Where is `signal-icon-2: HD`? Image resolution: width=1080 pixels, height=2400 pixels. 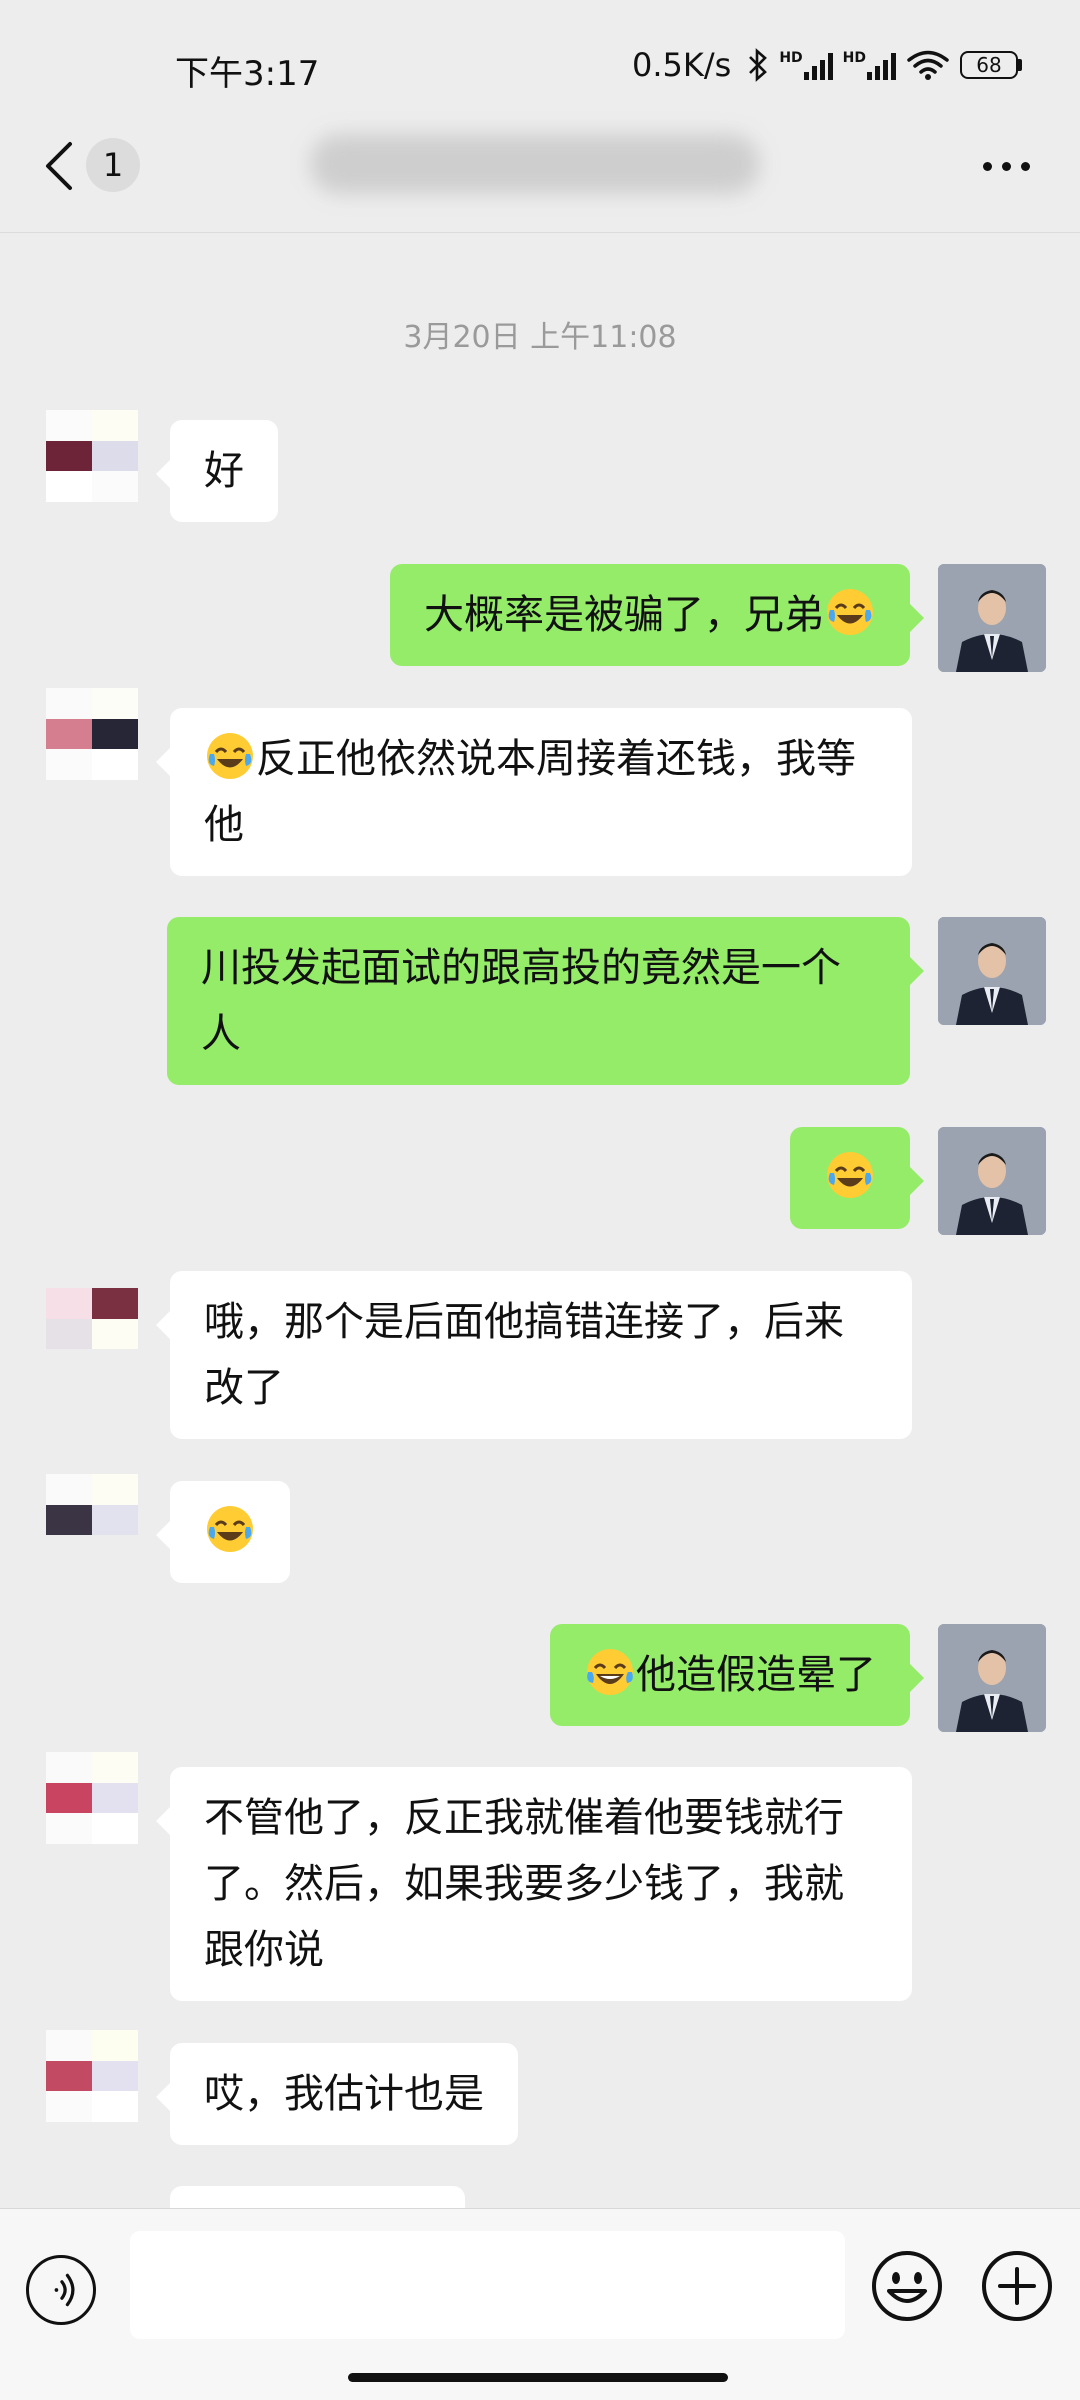 signal-icon-2: HD is located at coordinates (869, 65).